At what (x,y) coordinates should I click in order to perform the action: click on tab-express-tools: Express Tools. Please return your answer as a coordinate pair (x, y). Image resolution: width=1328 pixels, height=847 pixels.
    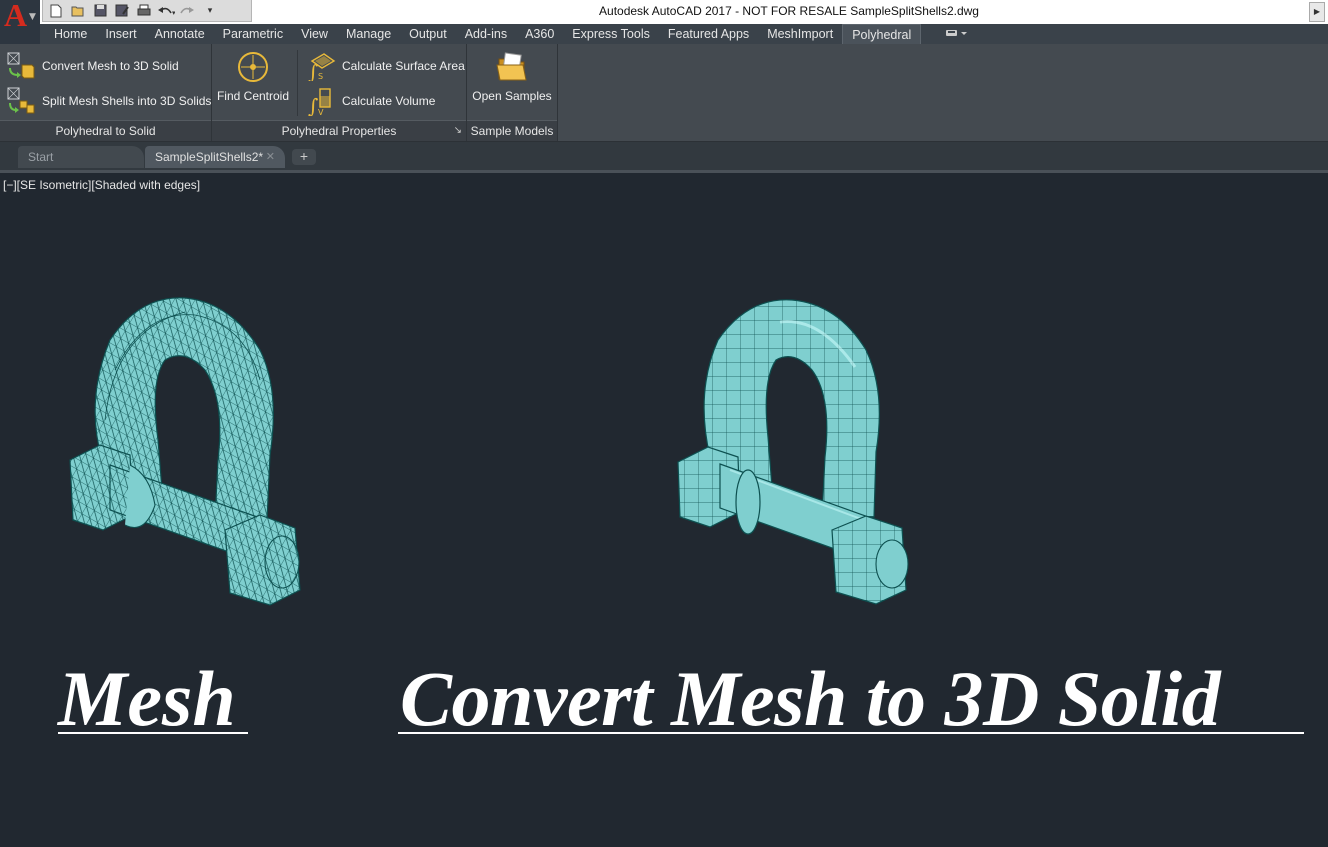
    Looking at the image, I should click on (611, 34).